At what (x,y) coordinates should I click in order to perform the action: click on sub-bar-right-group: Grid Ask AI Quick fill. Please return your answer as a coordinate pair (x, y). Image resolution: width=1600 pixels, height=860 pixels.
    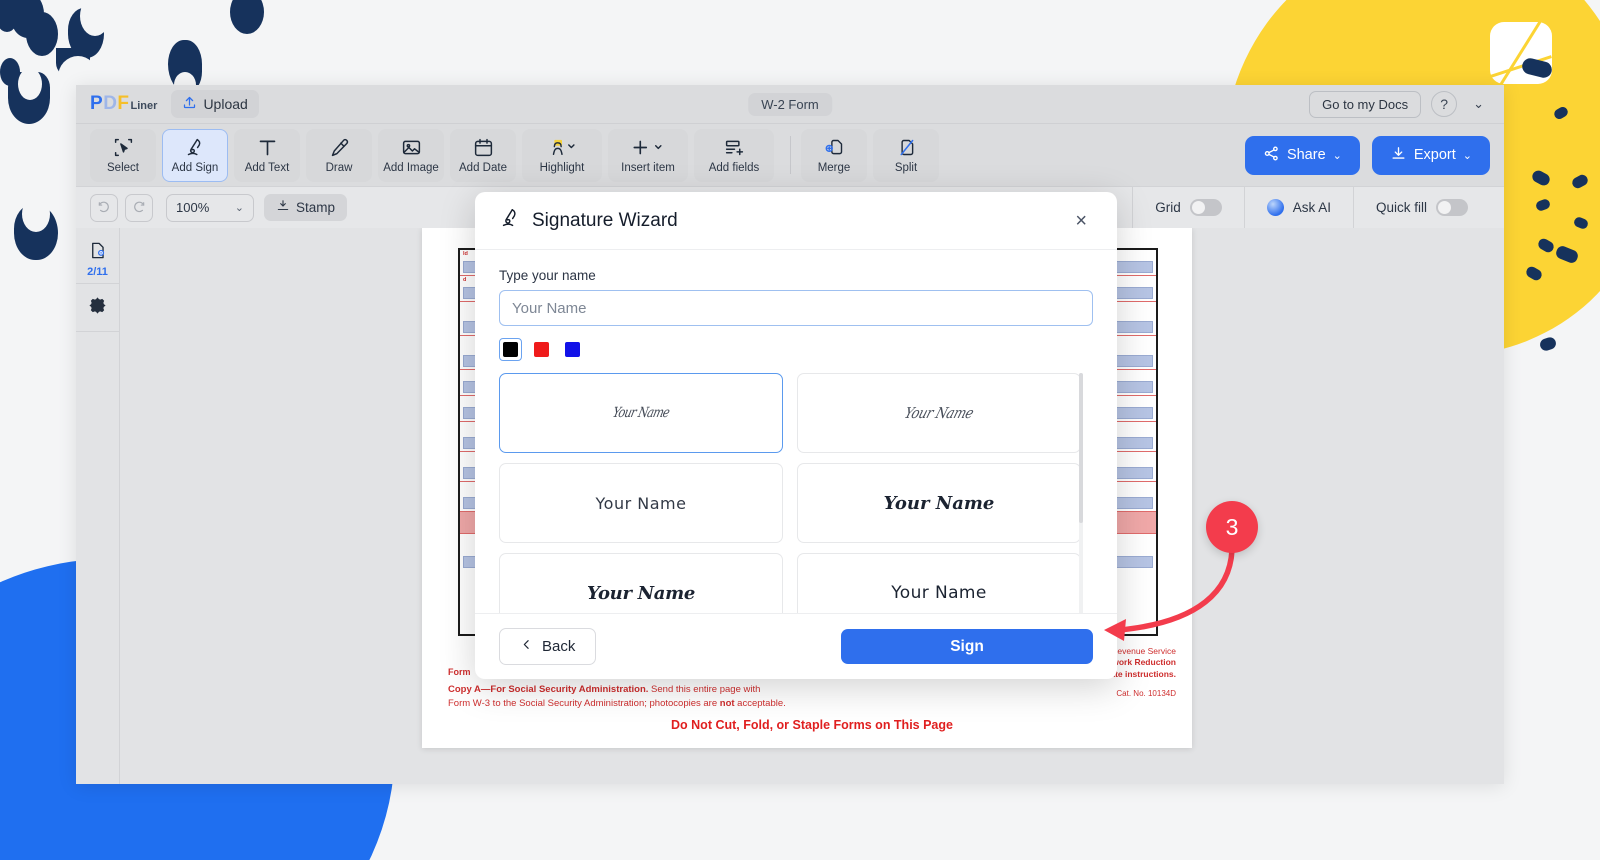
    Looking at the image, I should click on (1311, 207).